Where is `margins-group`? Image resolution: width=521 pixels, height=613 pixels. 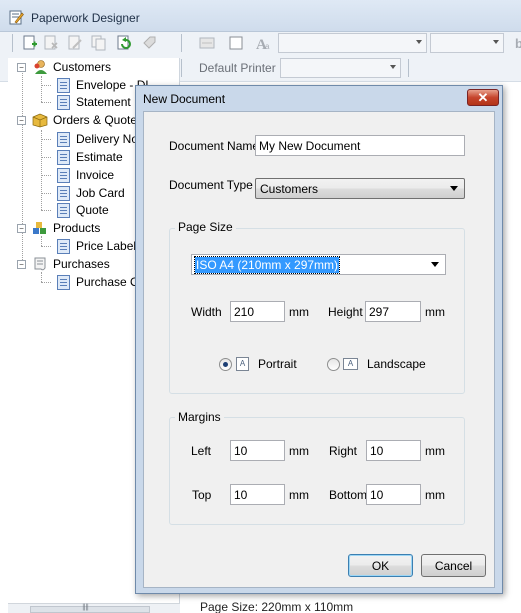 margins-group is located at coordinates (317, 471).